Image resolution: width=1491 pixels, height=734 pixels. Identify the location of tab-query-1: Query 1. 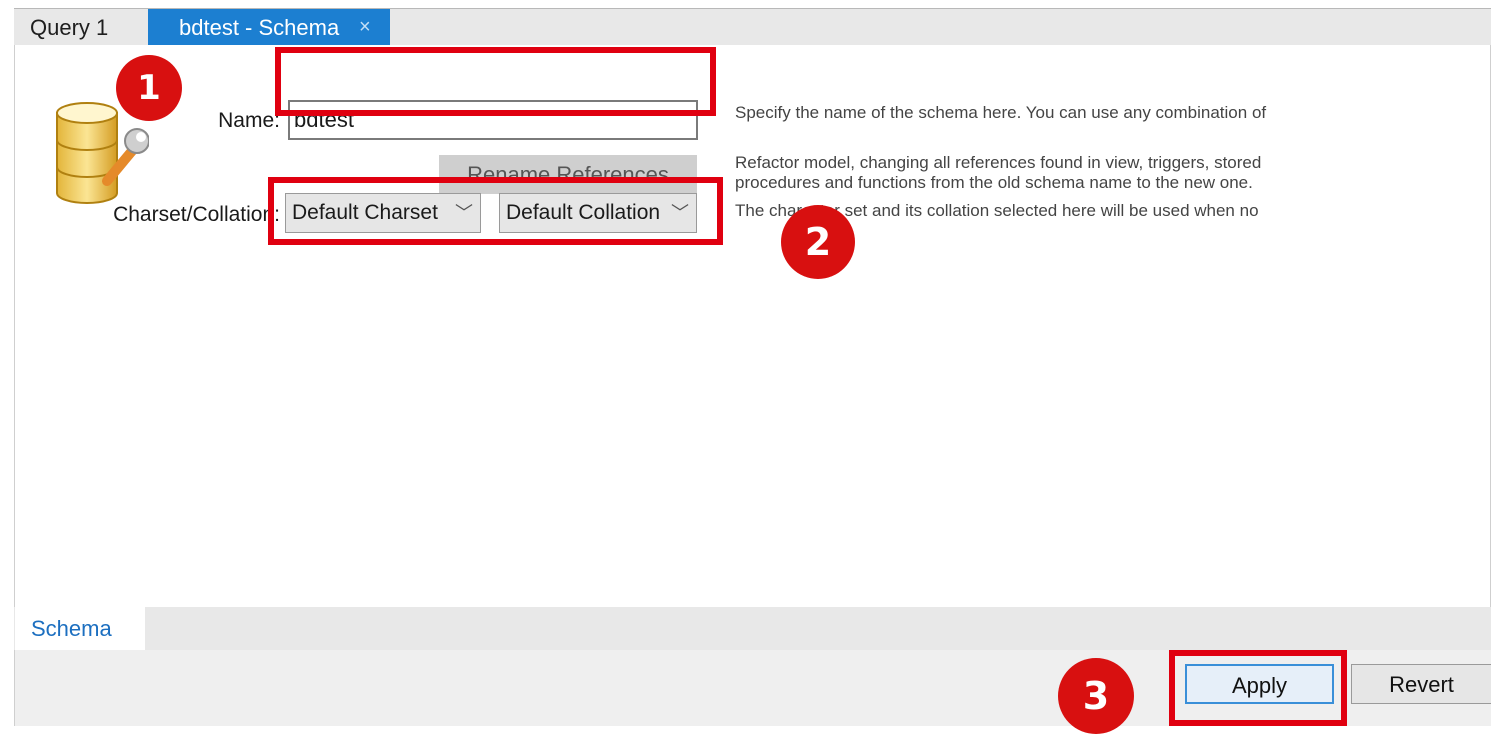
(81, 27).